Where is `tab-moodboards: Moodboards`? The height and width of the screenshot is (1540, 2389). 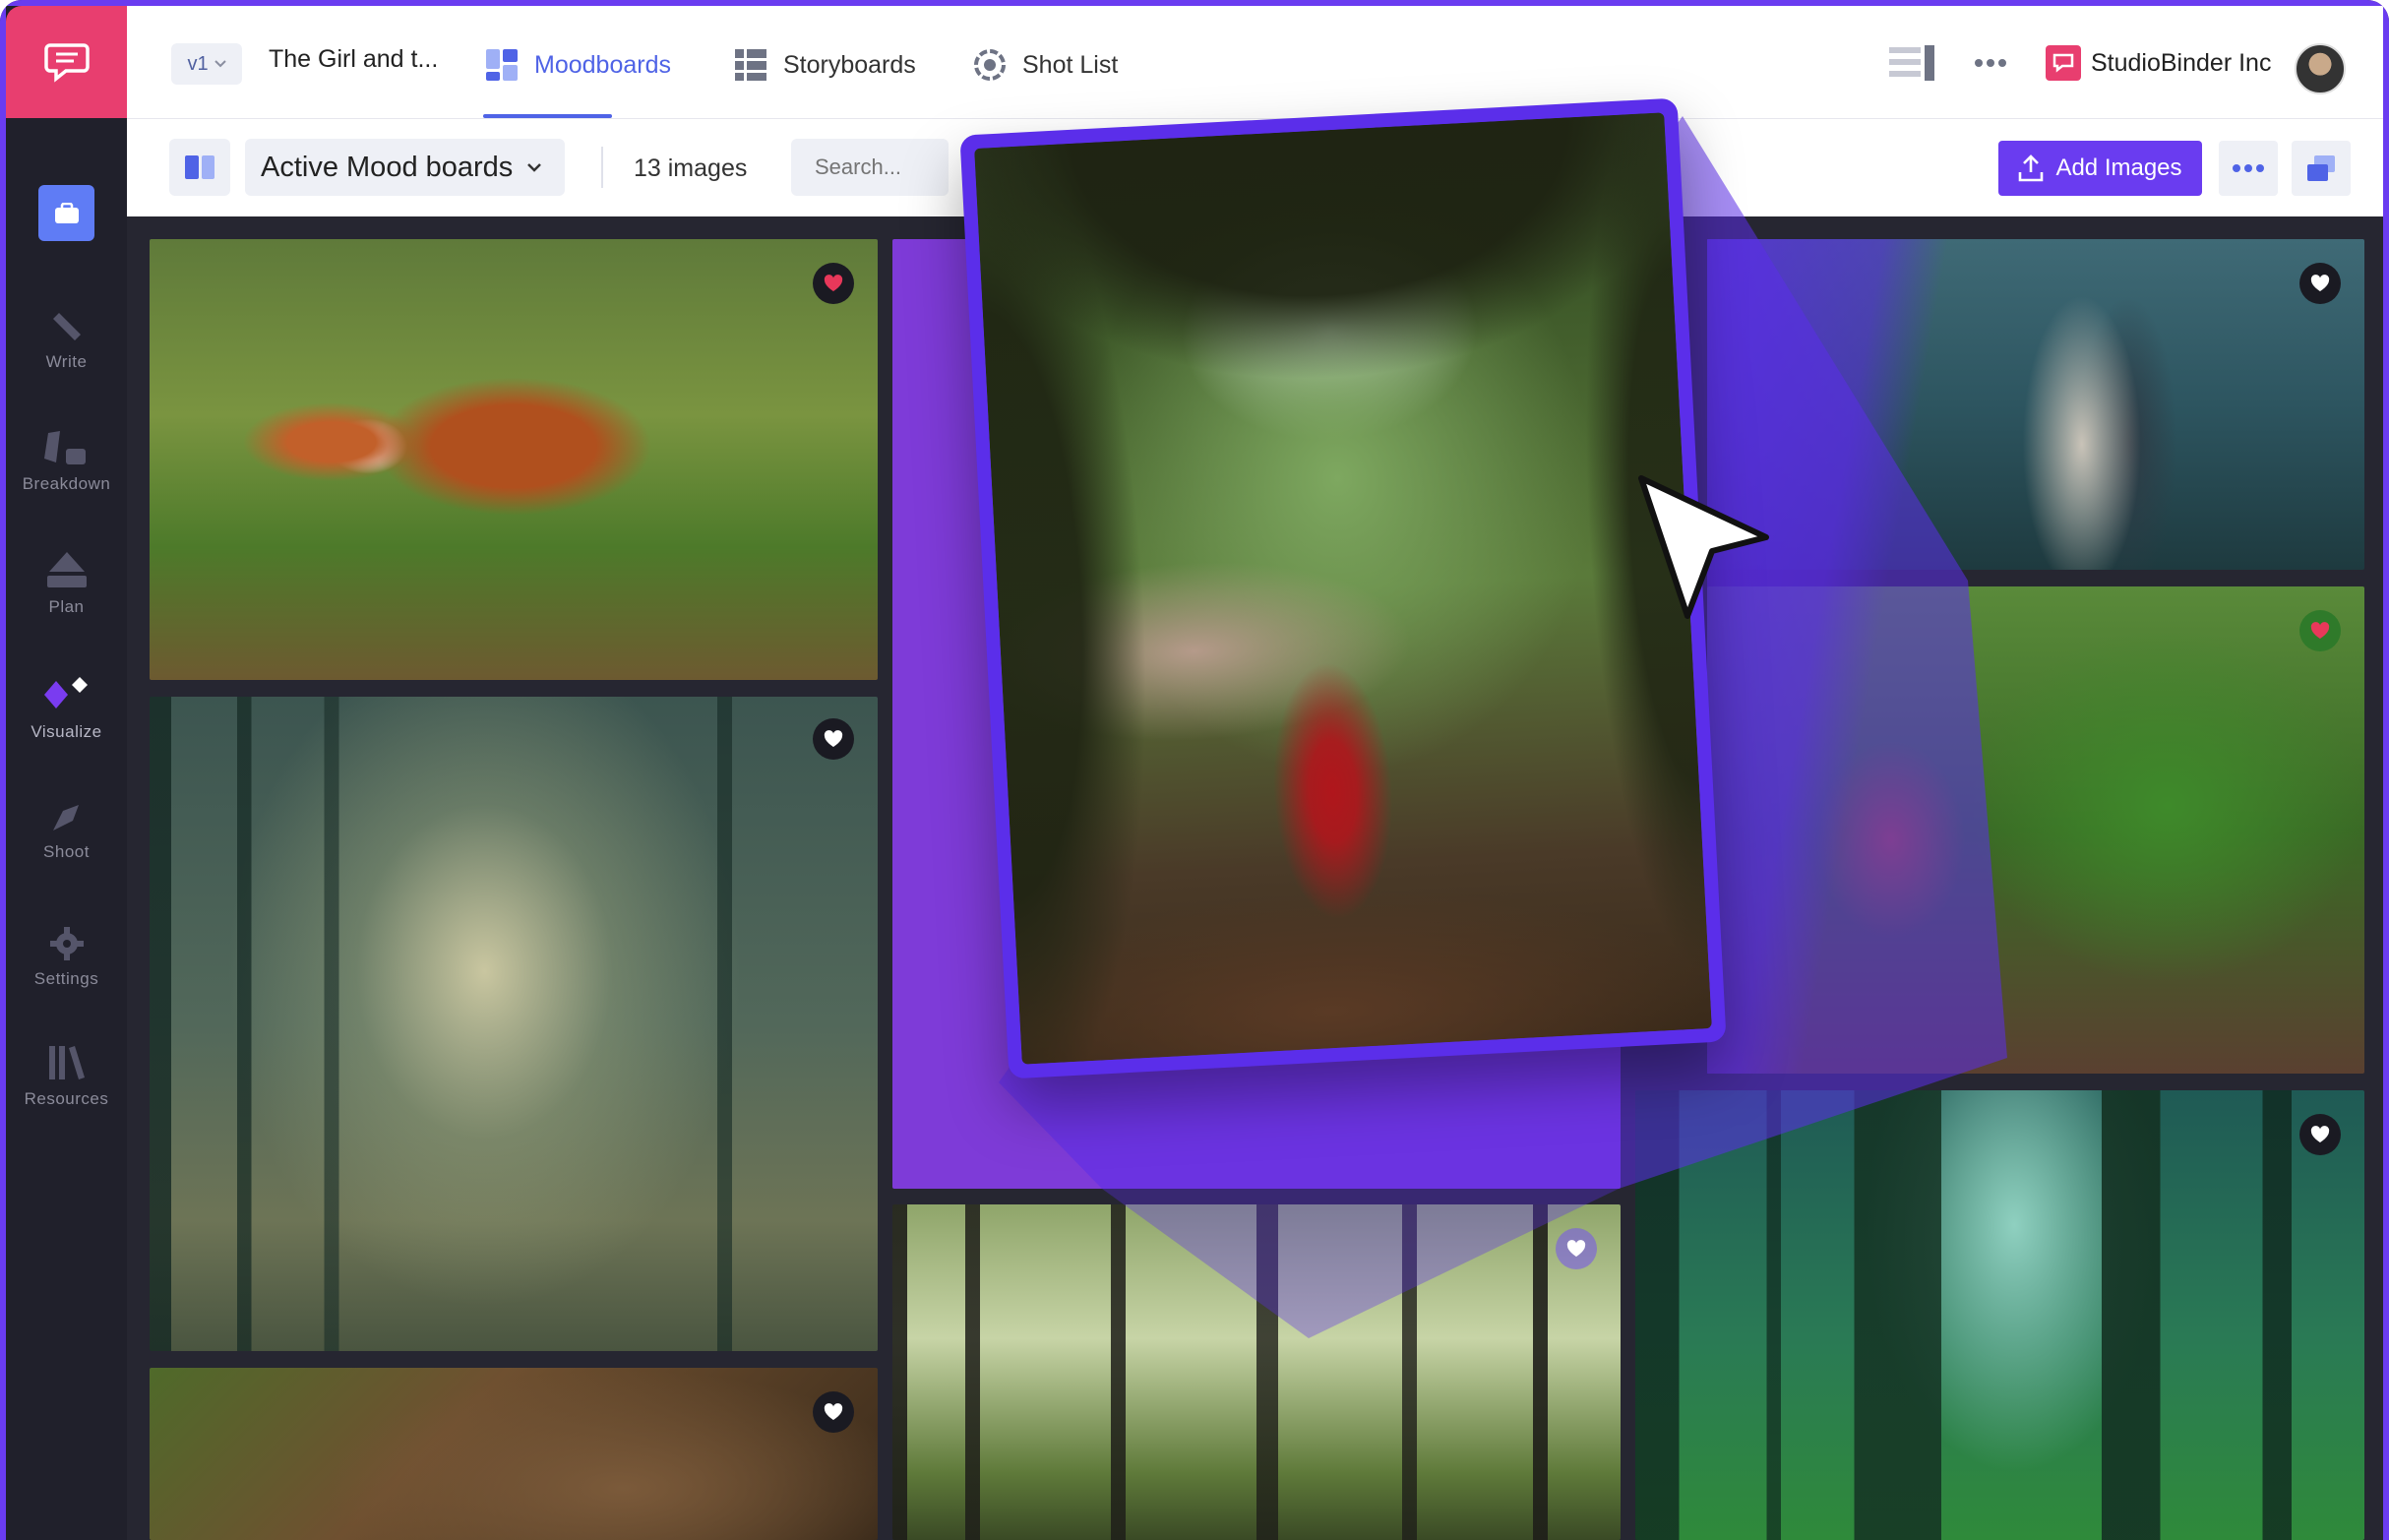
tab-moodboards: Moodboards is located at coordinates (578, 65).